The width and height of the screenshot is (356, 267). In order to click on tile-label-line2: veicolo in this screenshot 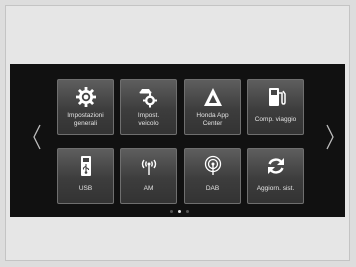, I will do `click(148, 123)`.